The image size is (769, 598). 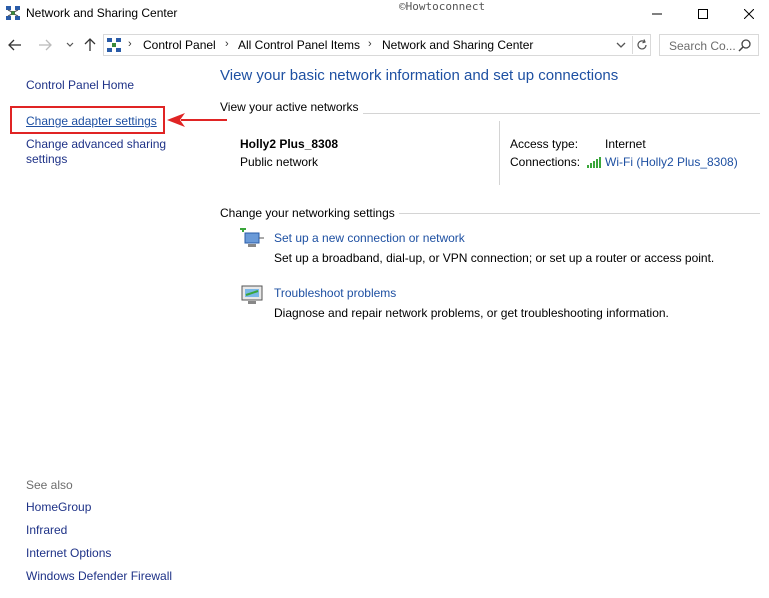 What do you see at coordinates (68, 553) in the screenshot?
I see `internet-options-link: Internet Options` at bounding box center [68, 553].